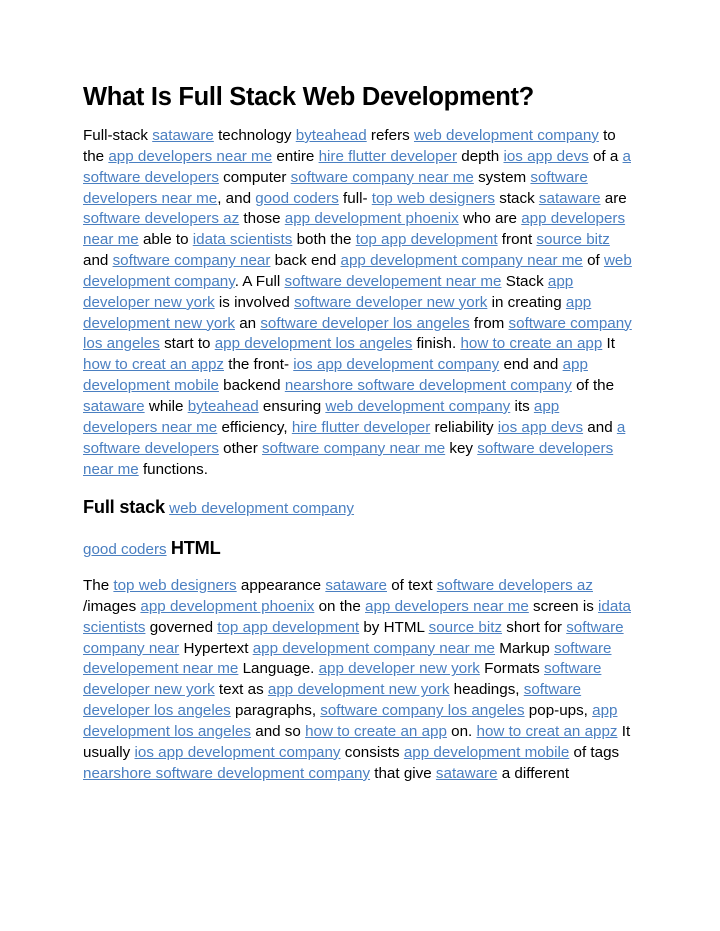 The image size is (720, 931). What do you see at coordinates (511, 669) in the screenshot?
I see `inline-text: Formats` at bounding box center [511, 669].